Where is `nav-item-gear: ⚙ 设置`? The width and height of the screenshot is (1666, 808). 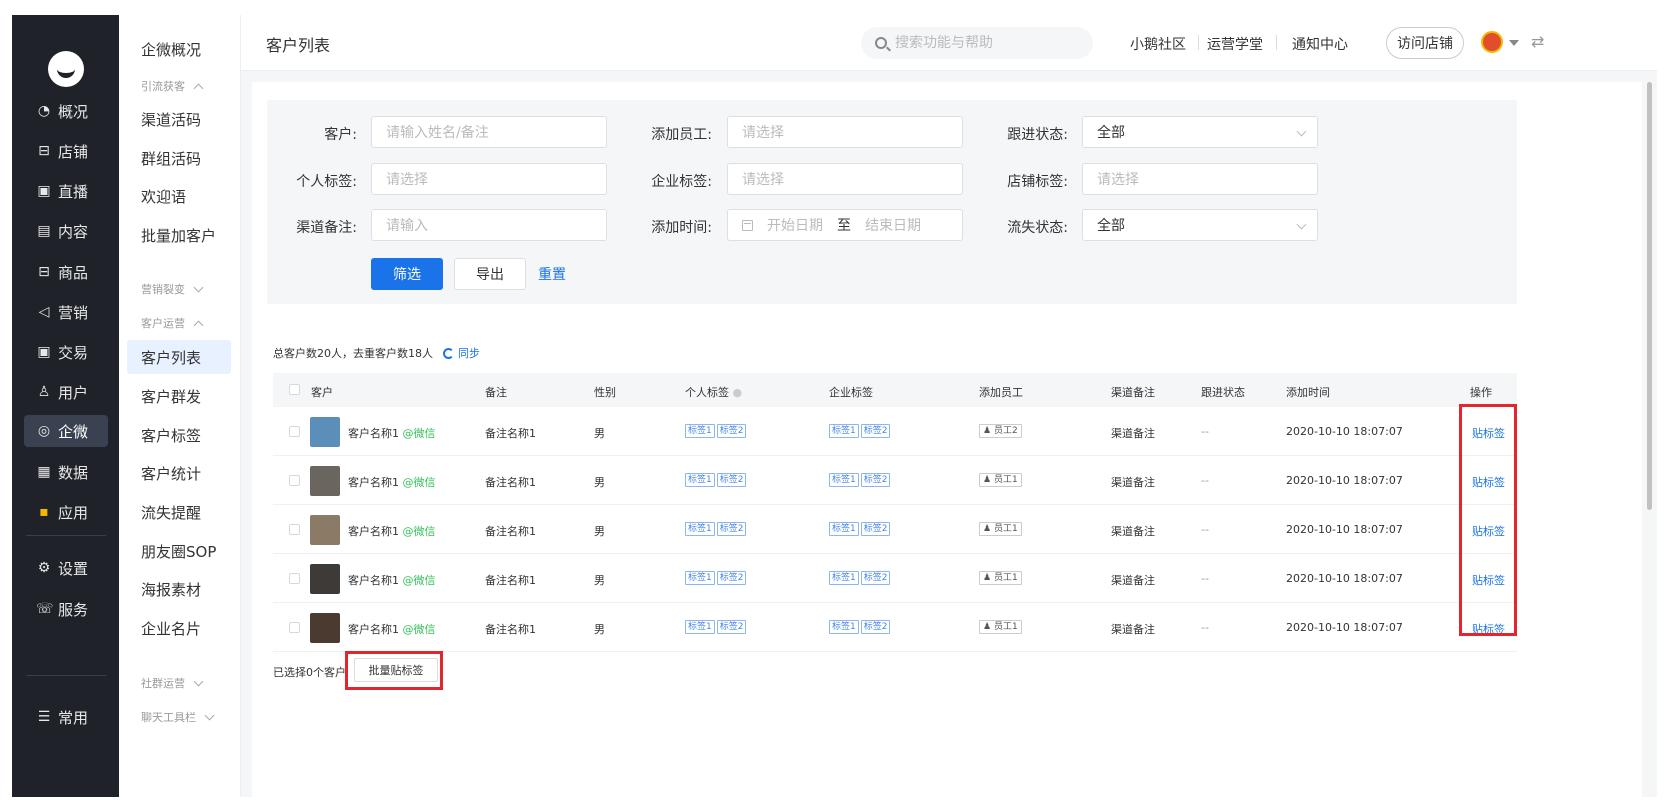 nav-item-gear: ⚙ 设置 is located at coordinates (66, 568).